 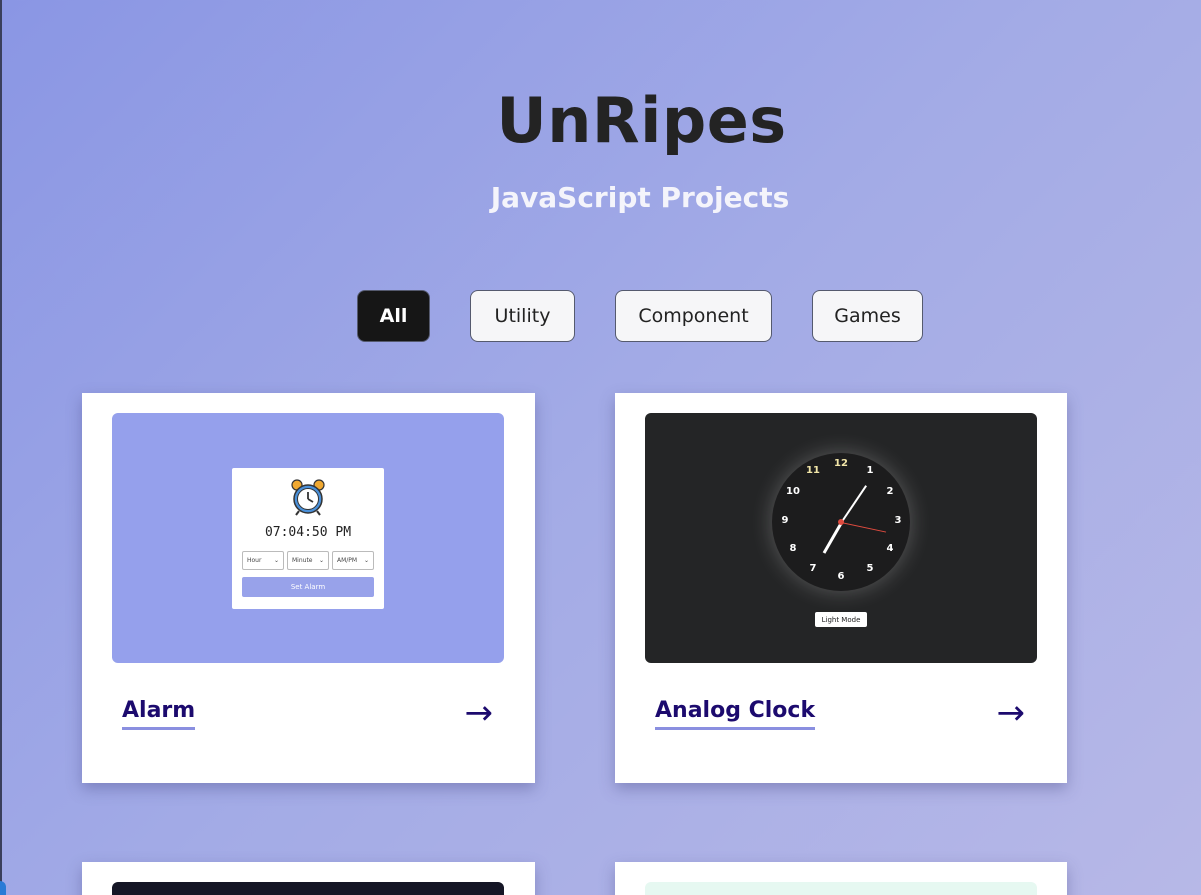 What do you see at coordinates (263, 560) in the screenshot?
I see `hour-select: Hour ⌄` at bounding box center [263, 560].